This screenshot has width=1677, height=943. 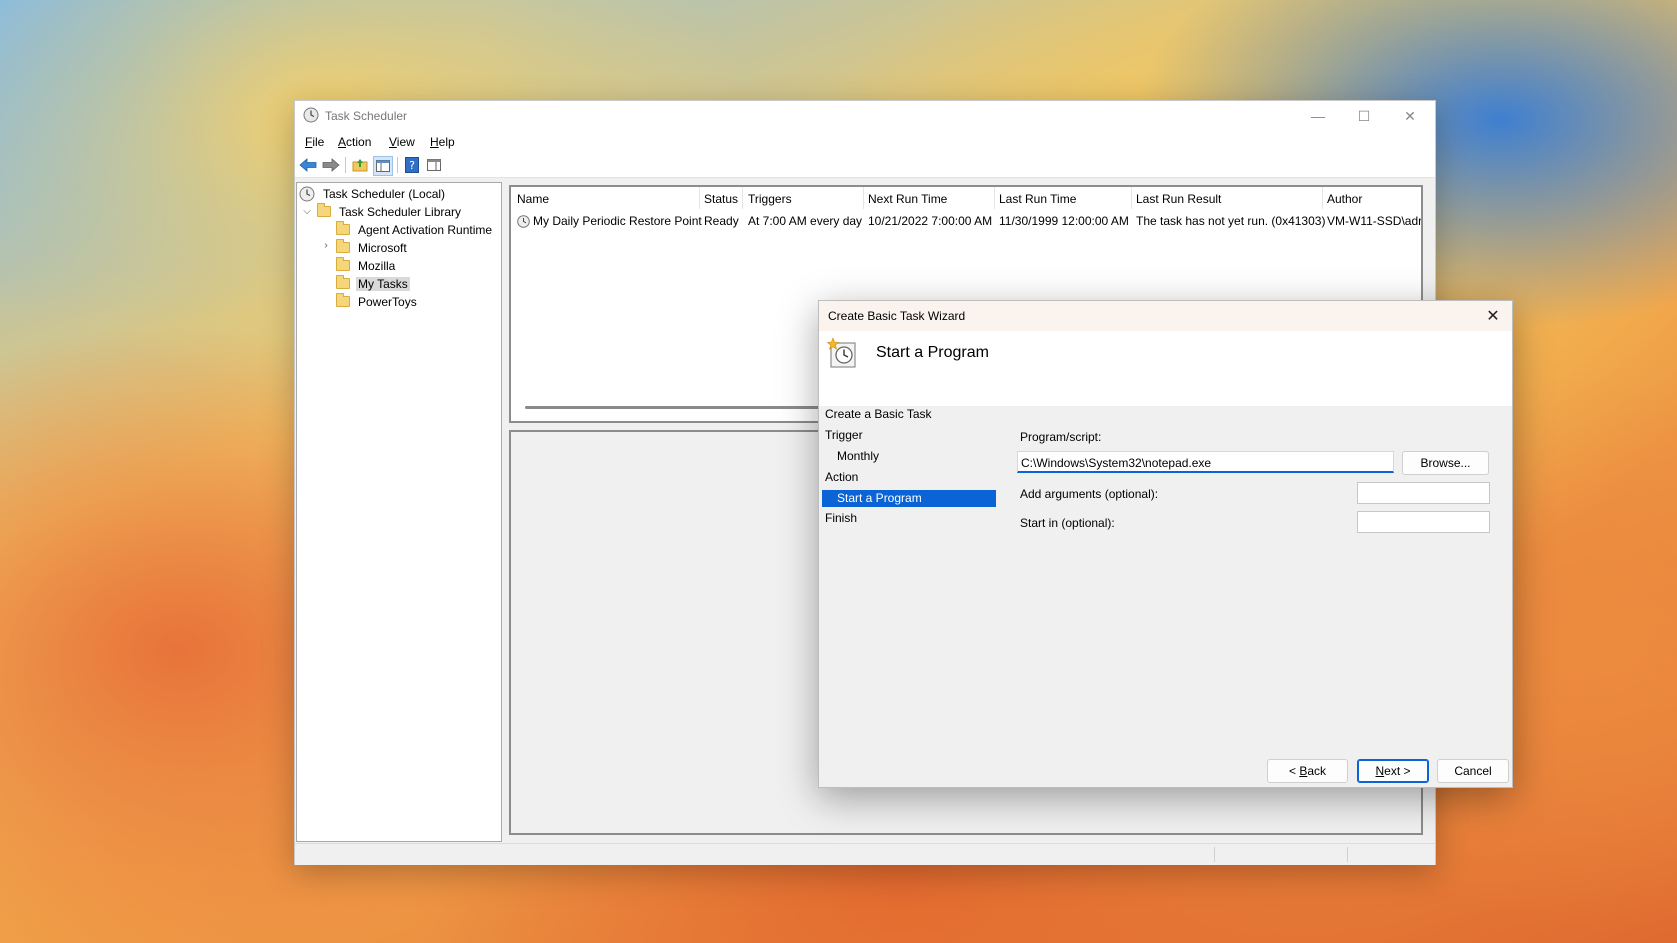 I want to click on cell-status: Ready, so click(x=721, y=221).